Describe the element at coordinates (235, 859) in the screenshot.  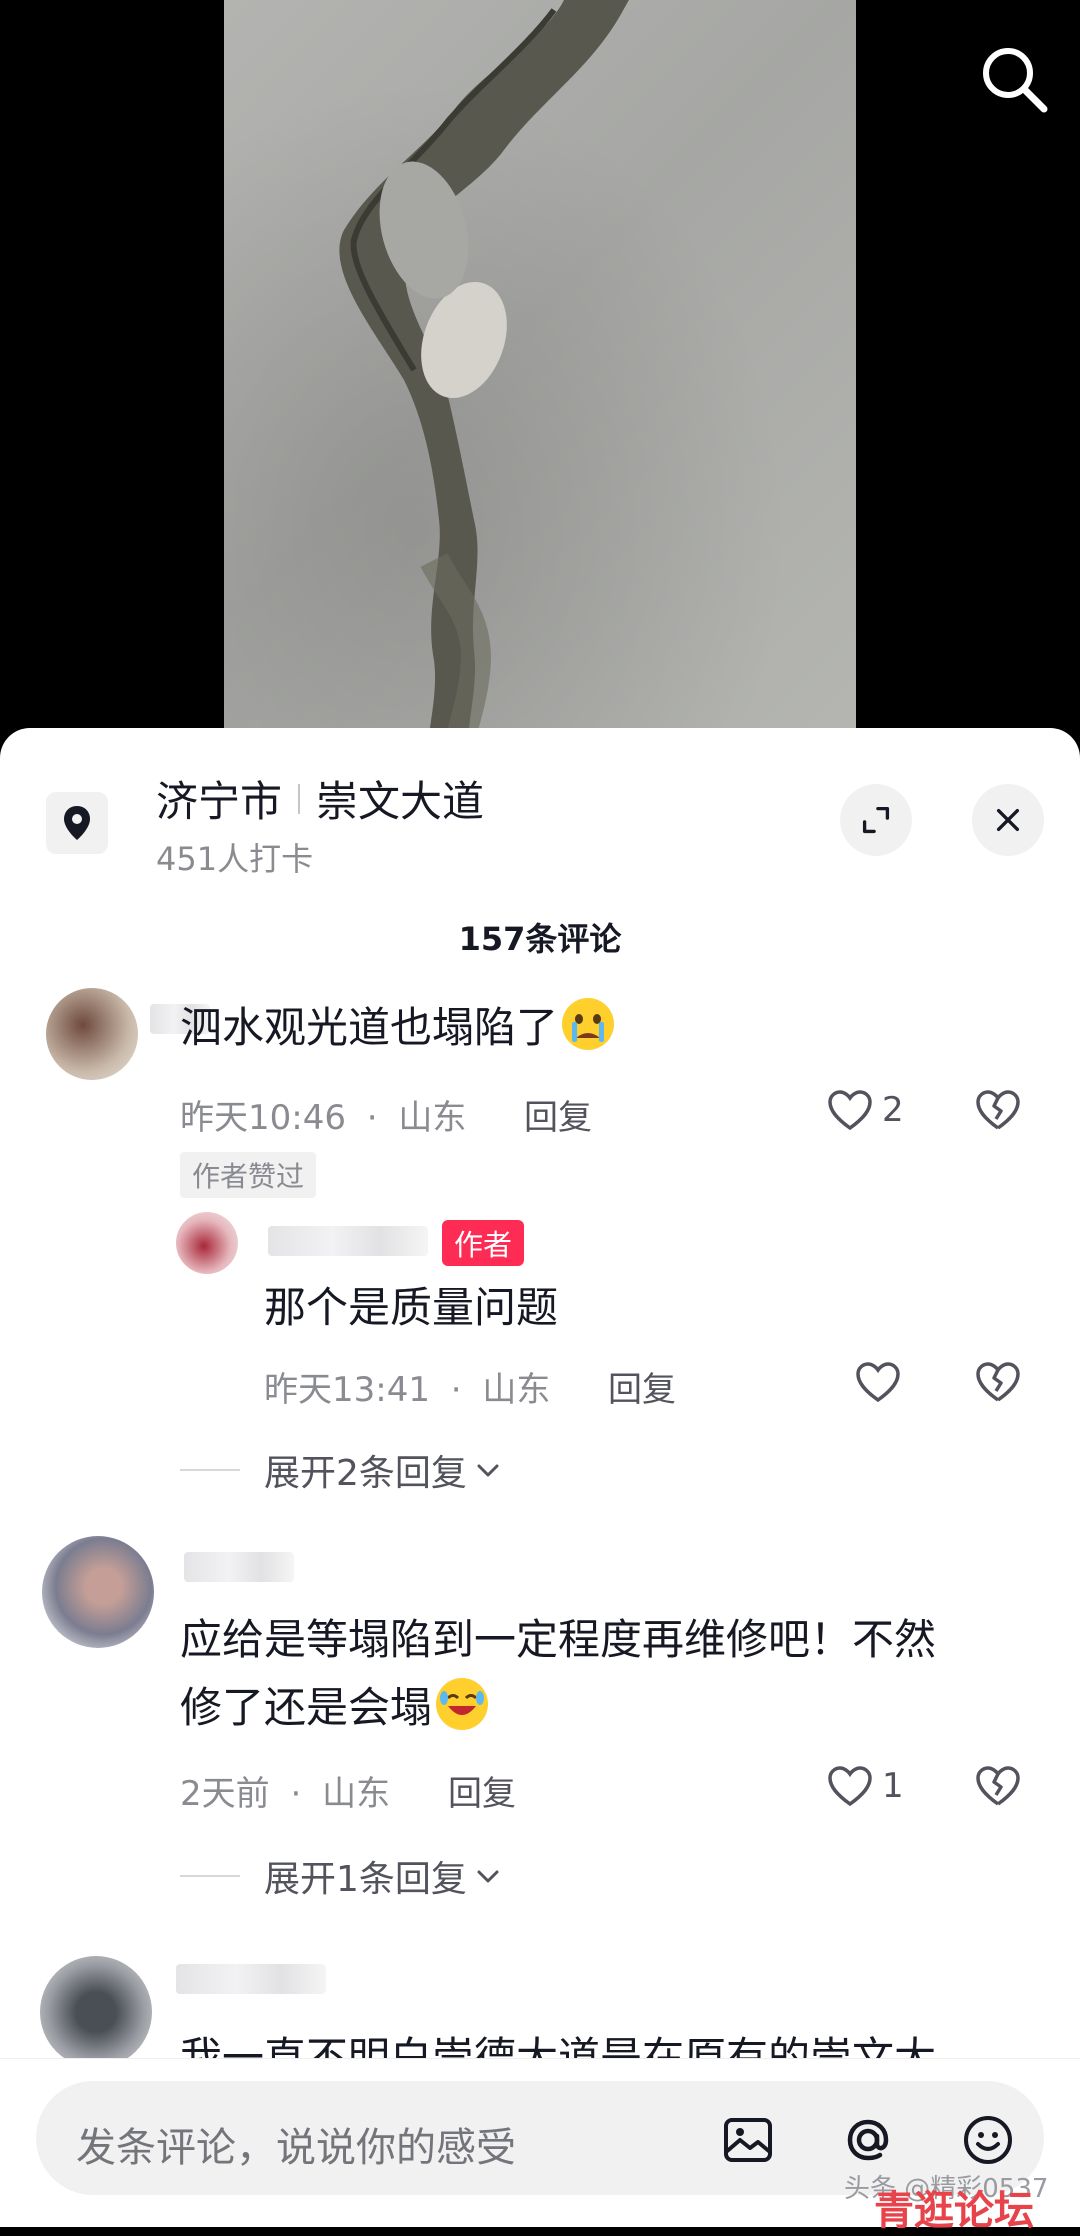
I see `checkin-count: 451人打卡` at that location.